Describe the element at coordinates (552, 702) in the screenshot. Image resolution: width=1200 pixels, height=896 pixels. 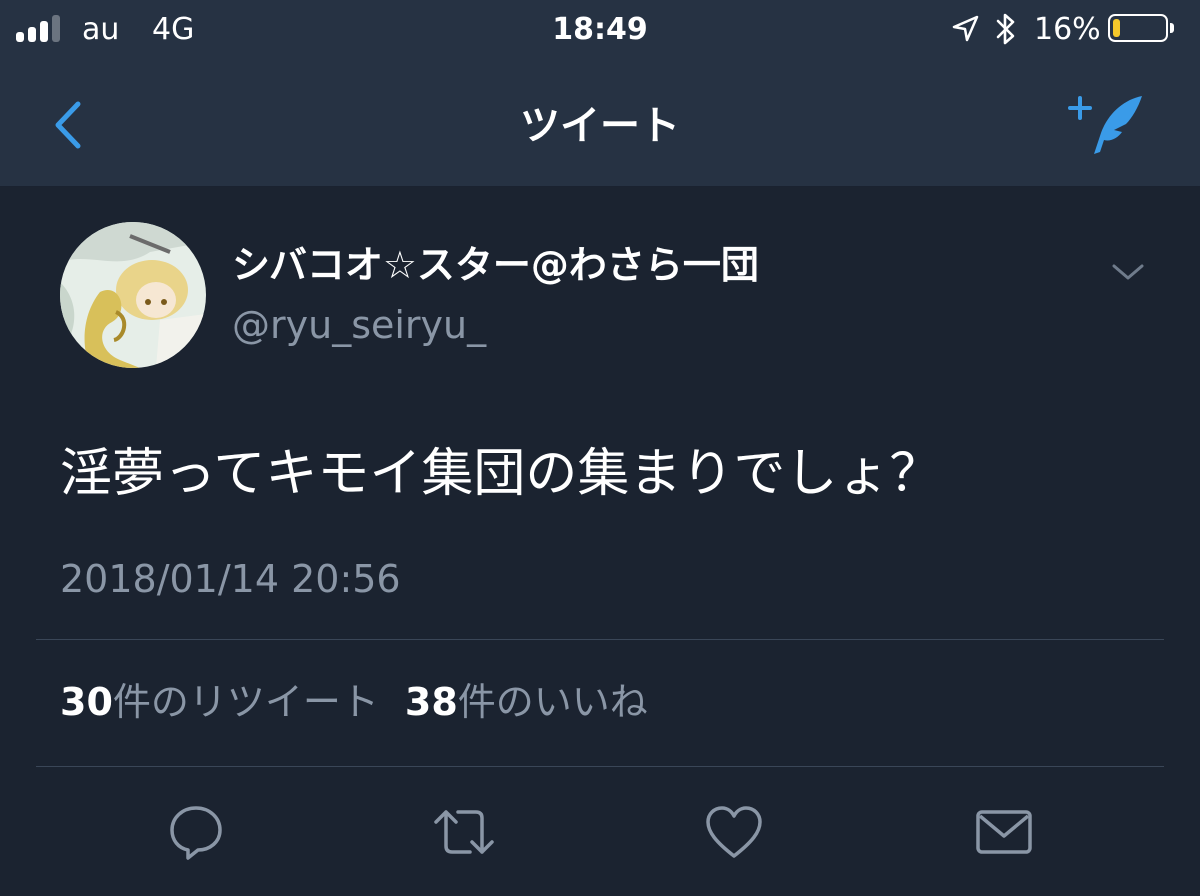
I see `like-label: 件のいいね` at that location.